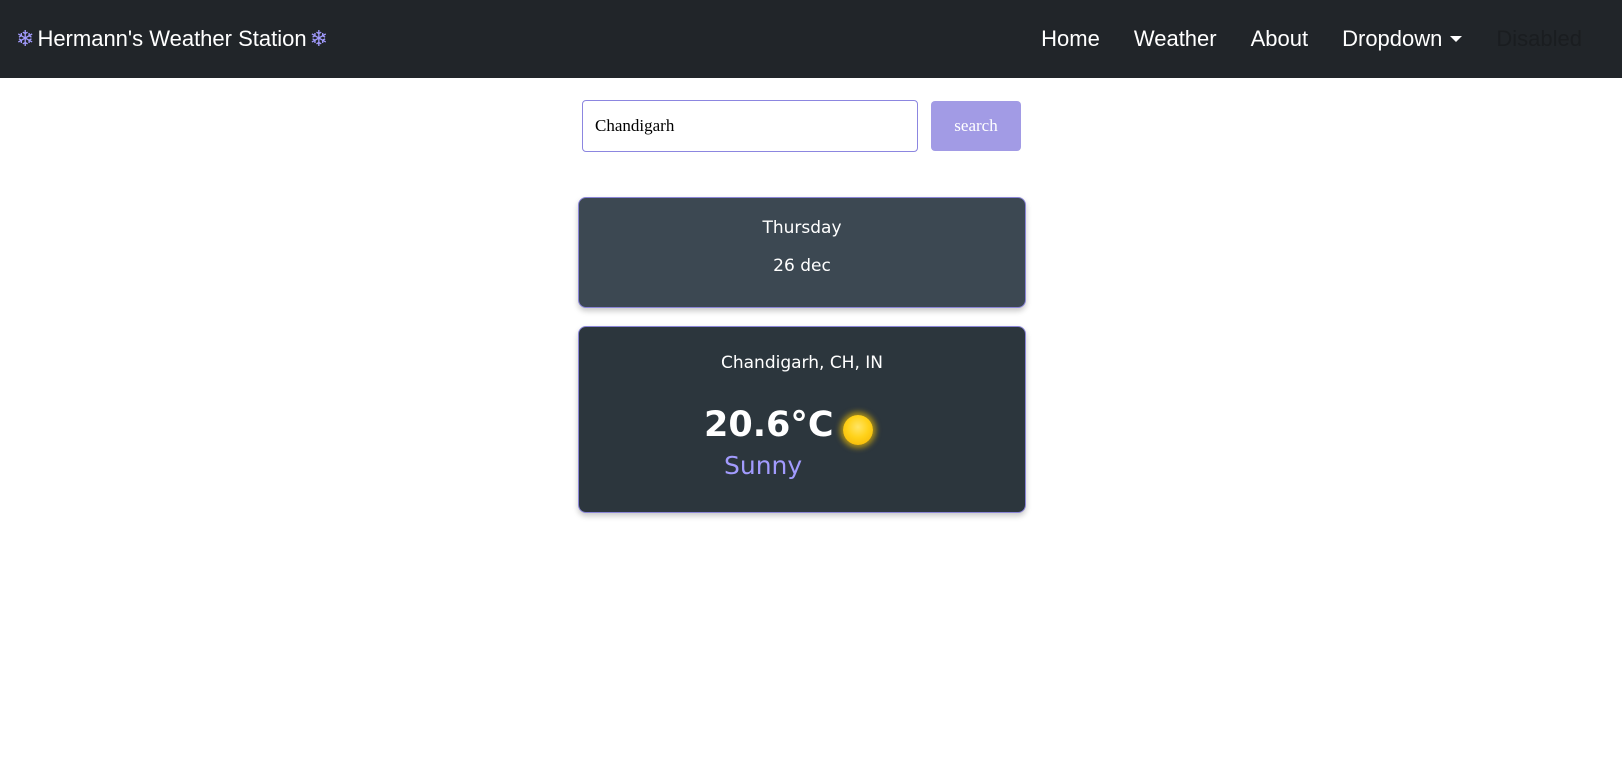 The height and width of the screenshot is (768, 1622). I want to click on date-card: Thursday 26 dec, so click(802, 252).